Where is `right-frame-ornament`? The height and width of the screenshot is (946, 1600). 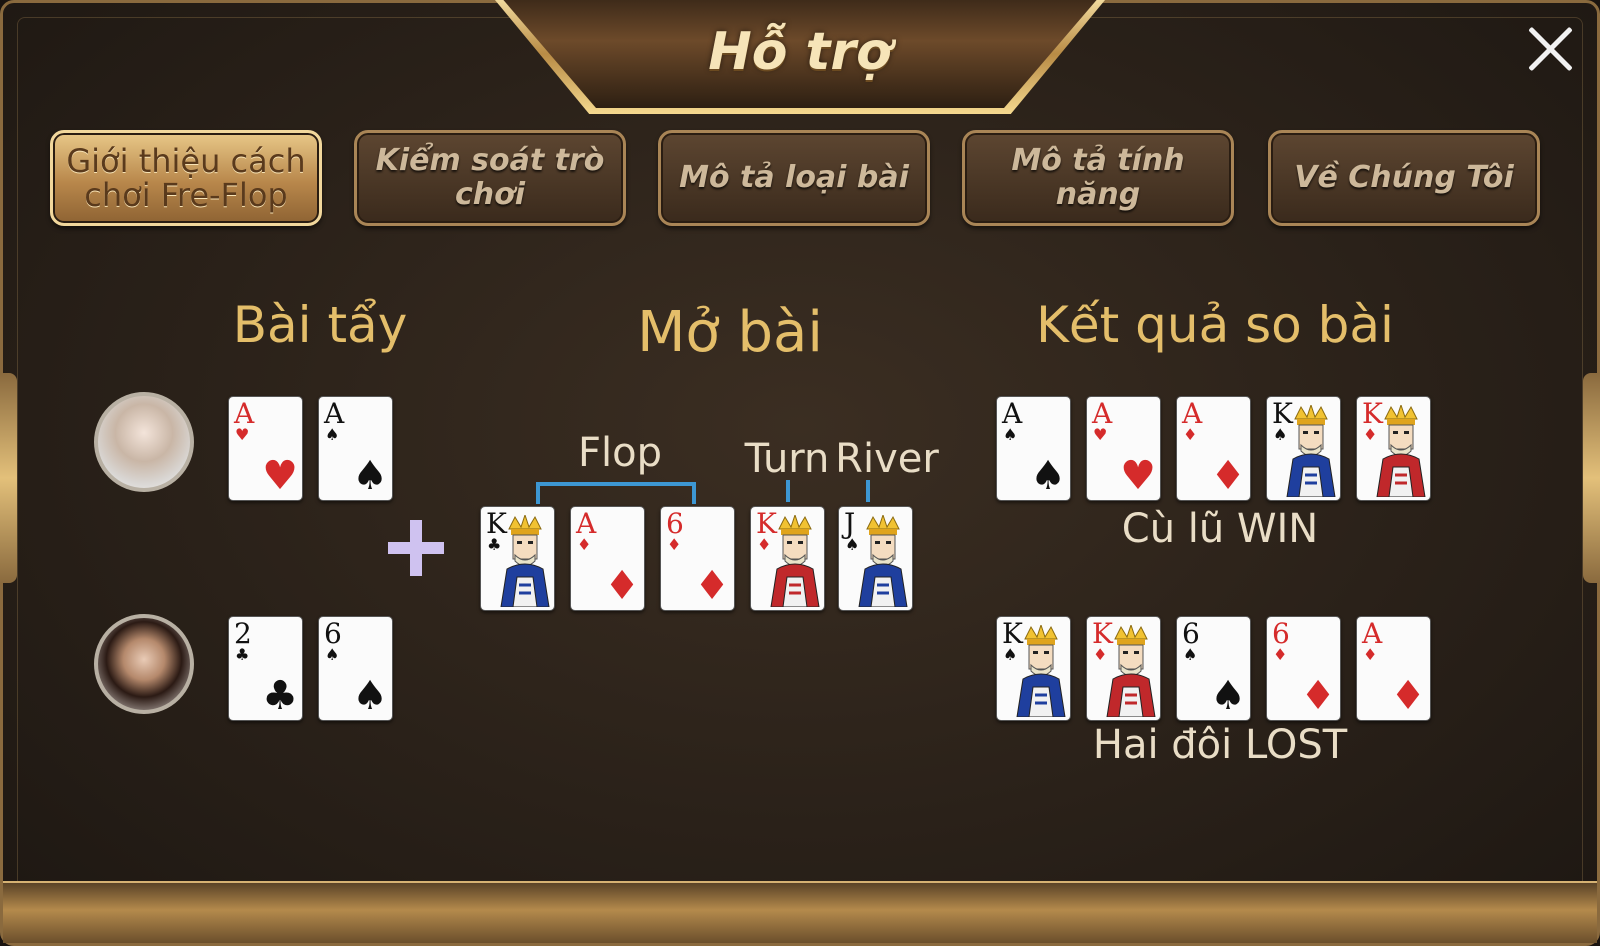
right-frame-ornament is located at coordinates (1591, 478).